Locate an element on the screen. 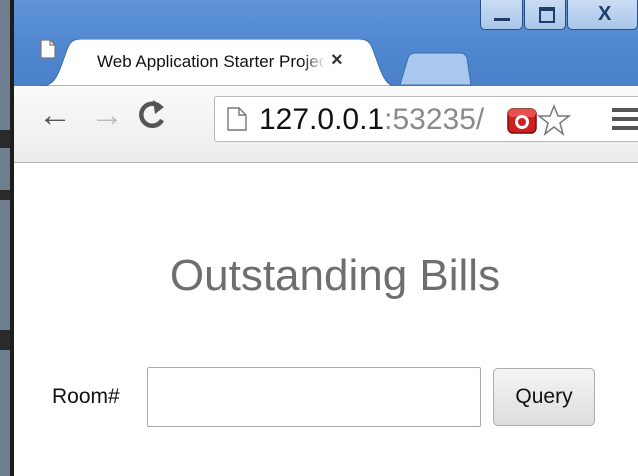  minimize-button is located at coordinates (501, 15).